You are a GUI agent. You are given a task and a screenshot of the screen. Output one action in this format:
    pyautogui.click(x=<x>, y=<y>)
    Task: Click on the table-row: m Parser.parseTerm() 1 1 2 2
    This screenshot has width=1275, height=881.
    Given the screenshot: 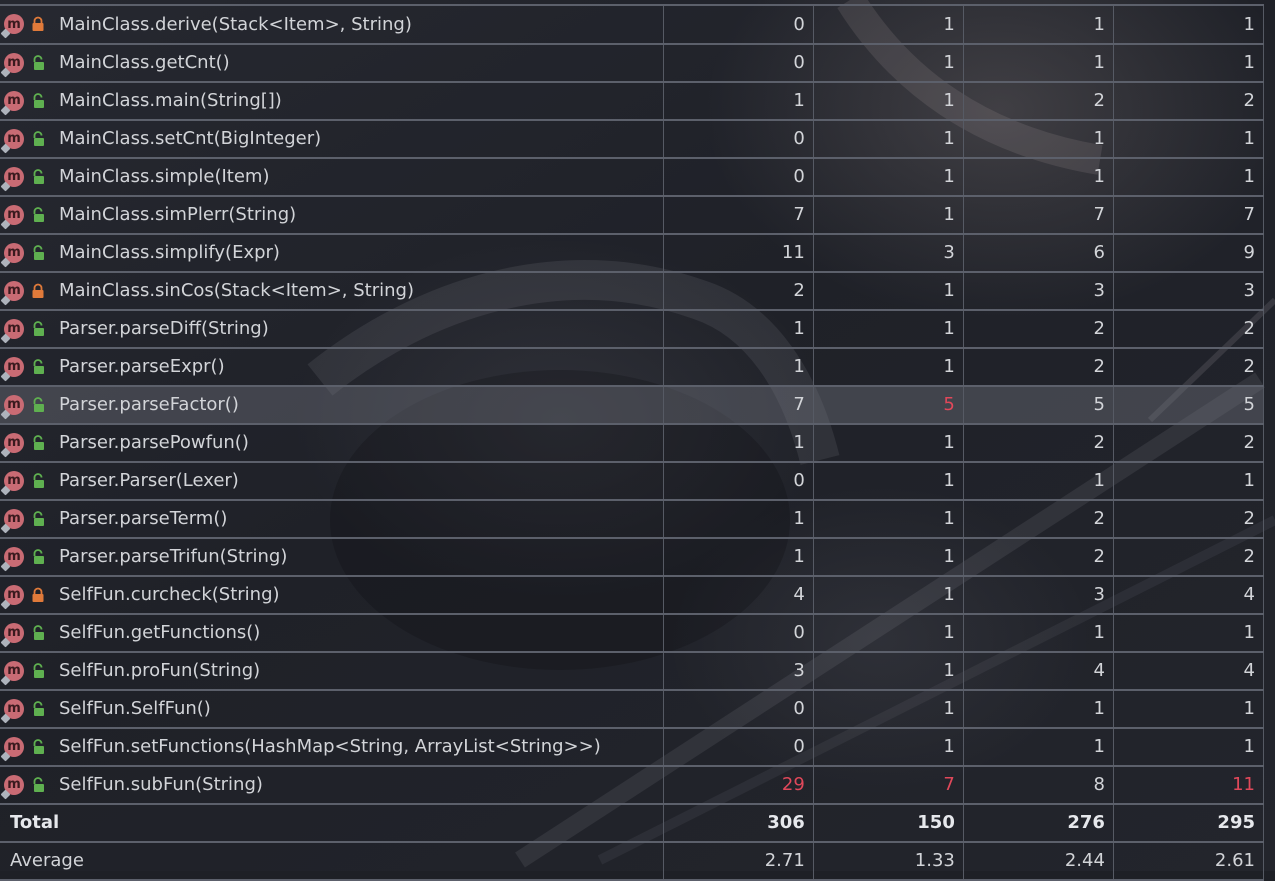 What is the action you would take?
    pyautogui.click(x=632, y=519)
    